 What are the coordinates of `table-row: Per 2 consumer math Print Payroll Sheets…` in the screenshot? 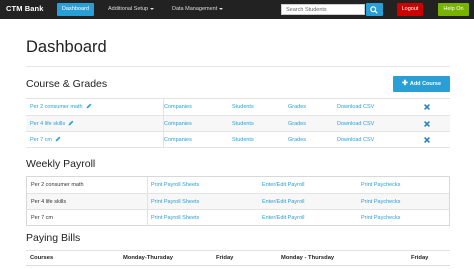 It's located at (238, 185).